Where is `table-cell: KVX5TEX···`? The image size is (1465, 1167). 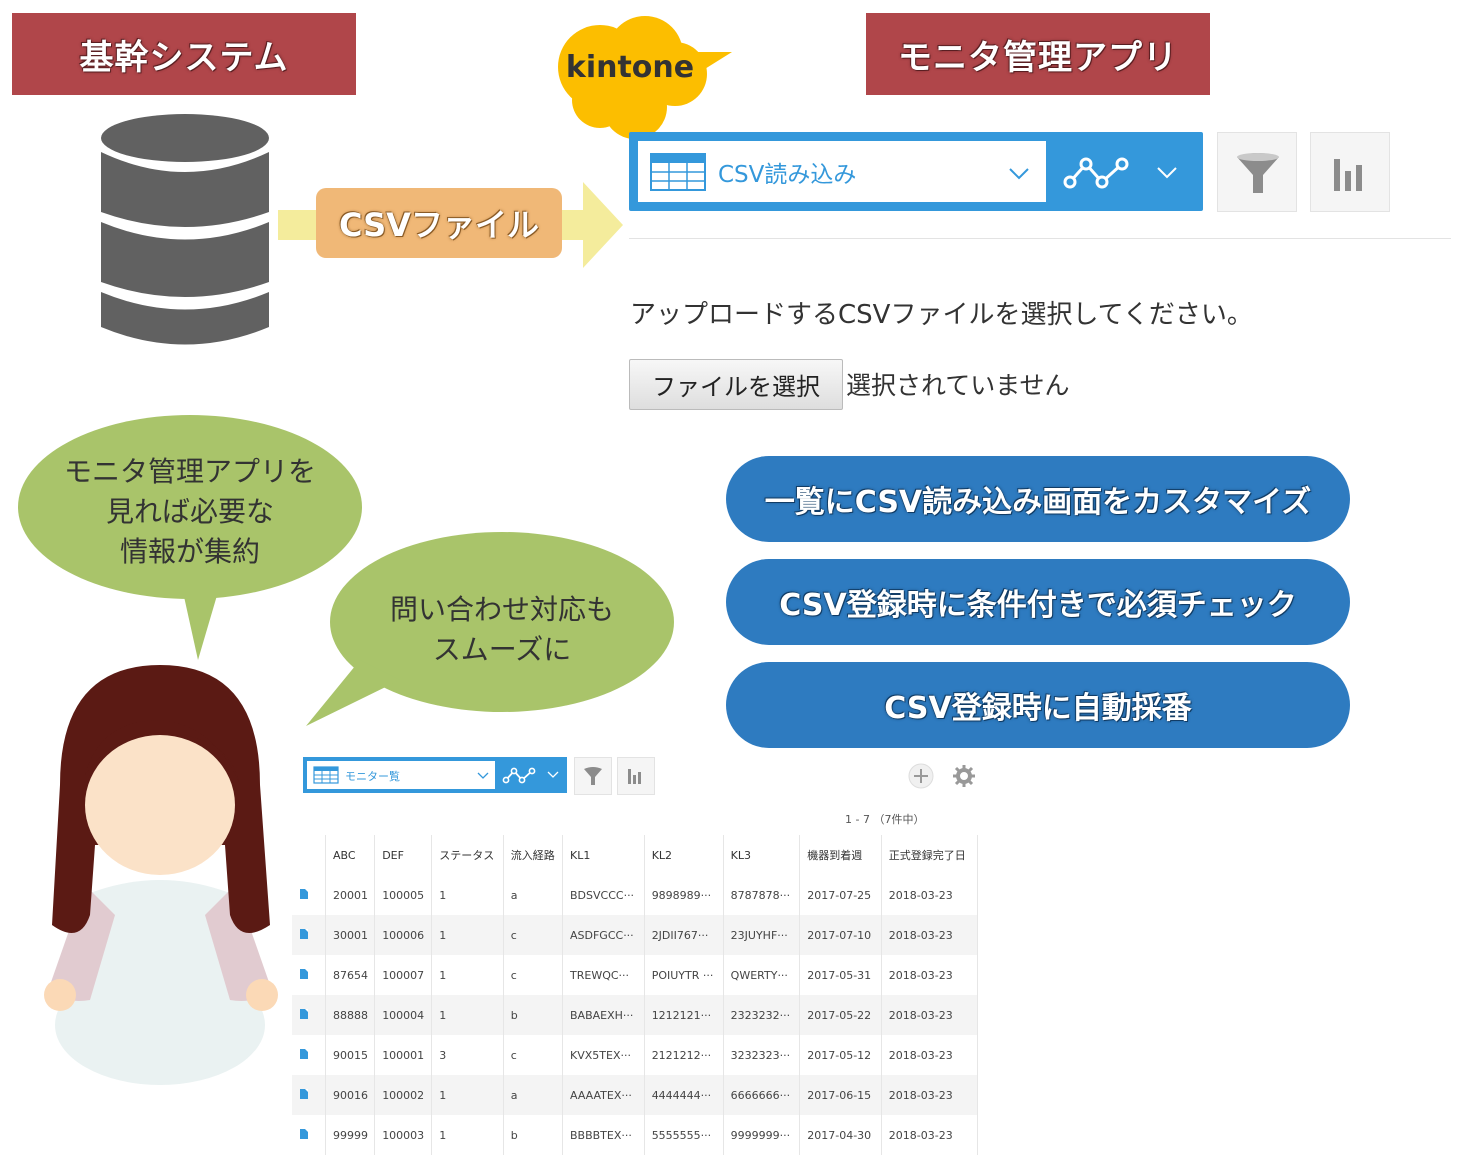
table-cell: KVX5TEX··· is located at coordinates (603, 1055).